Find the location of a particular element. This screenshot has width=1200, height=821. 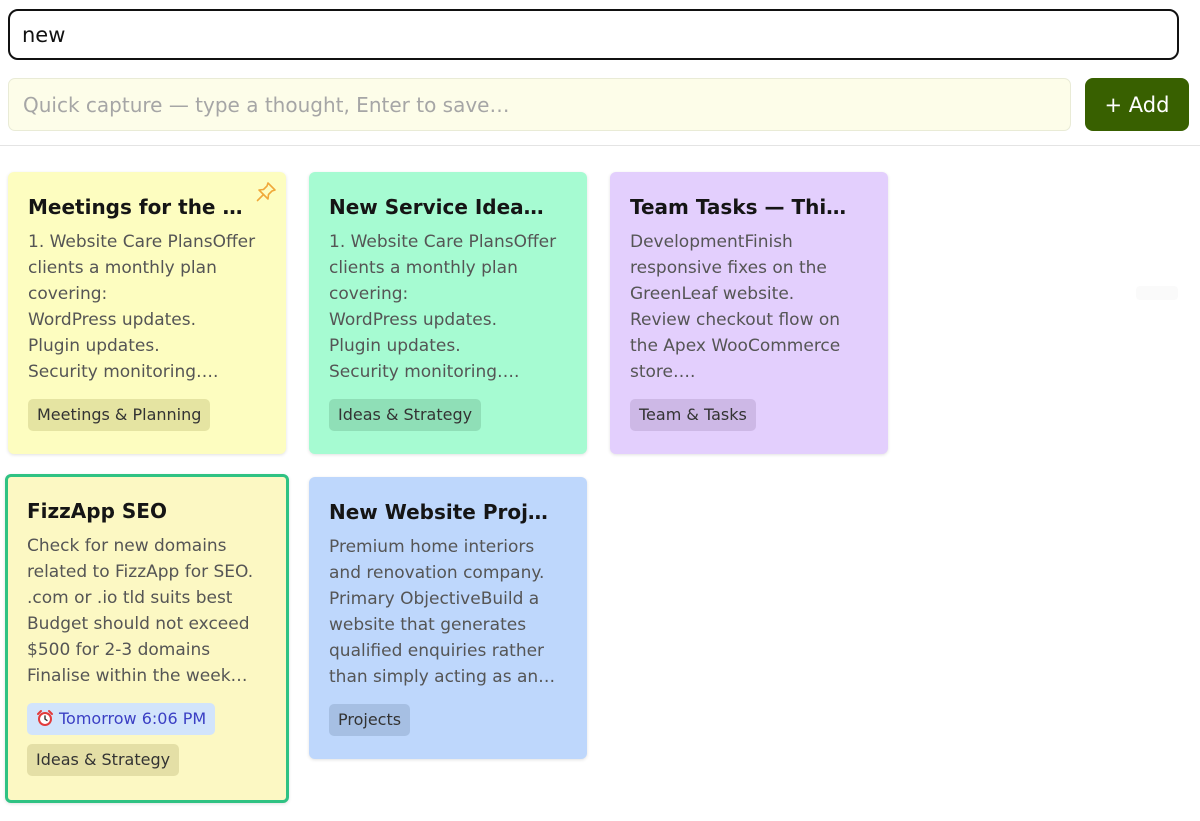

search-input is located at coordinates (593, 34).